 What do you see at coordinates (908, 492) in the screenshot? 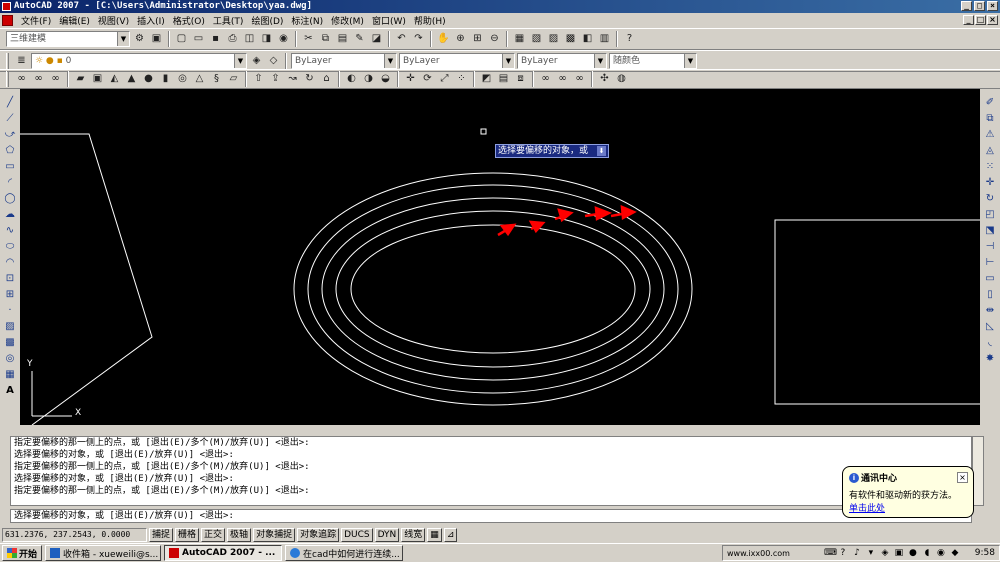
I see `communication-center-balloon: i 通讯中心 × 有软件和驱动新的获方法。 单击此处` at bounding box center [908, 492].